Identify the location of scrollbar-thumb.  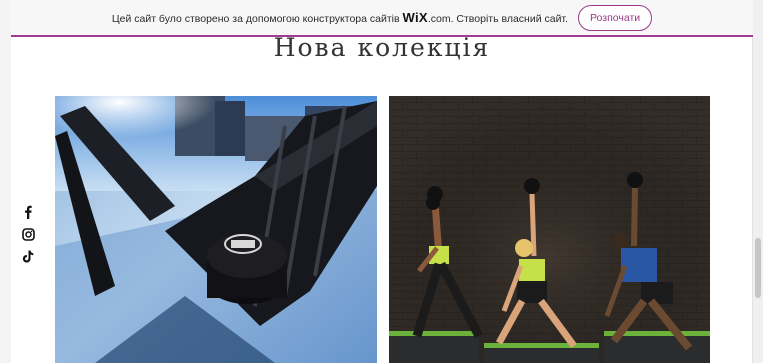
(758, 268).